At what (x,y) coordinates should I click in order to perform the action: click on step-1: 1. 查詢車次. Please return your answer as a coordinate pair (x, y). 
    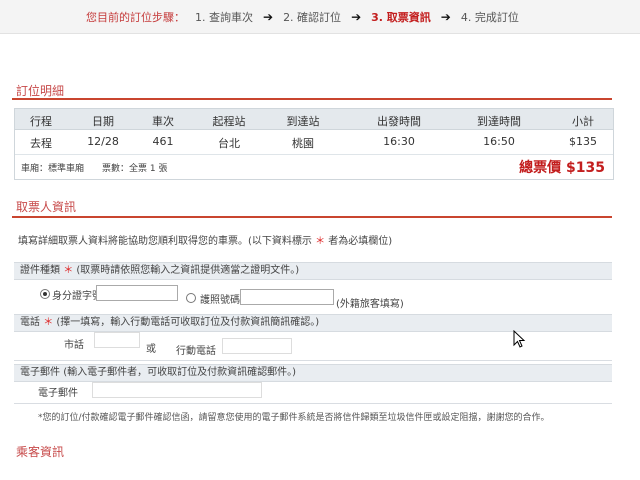
    Looking at the image, I should click on (224, 17).